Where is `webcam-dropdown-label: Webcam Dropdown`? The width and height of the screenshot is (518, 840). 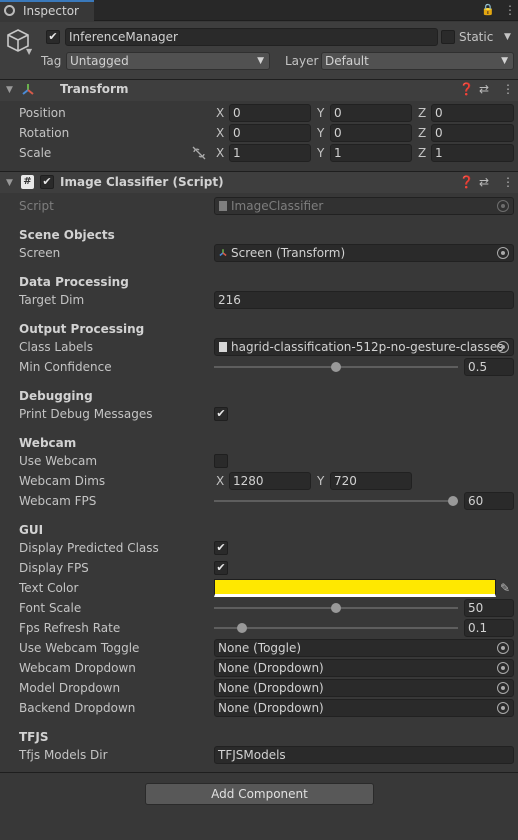
webcam-dropdown-label: Webcam Dropdown is located at coordinates (77, 668).